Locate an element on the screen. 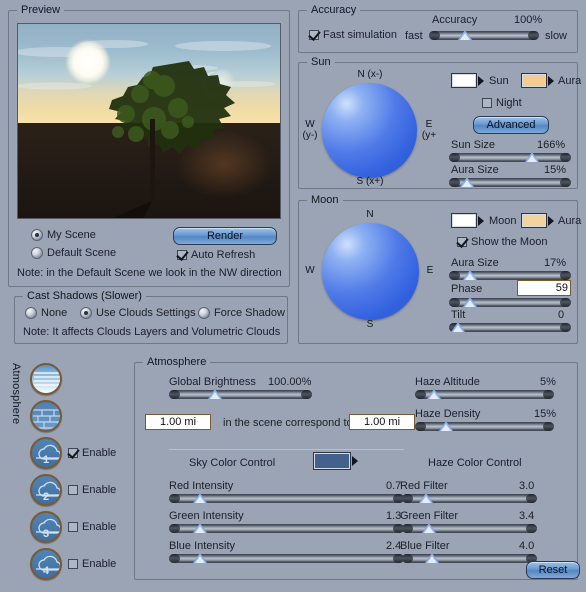 The height and width of the screenshot is (592, 586). haze-altitude-label: Haze Altitude is located at coordinates (447, 382).